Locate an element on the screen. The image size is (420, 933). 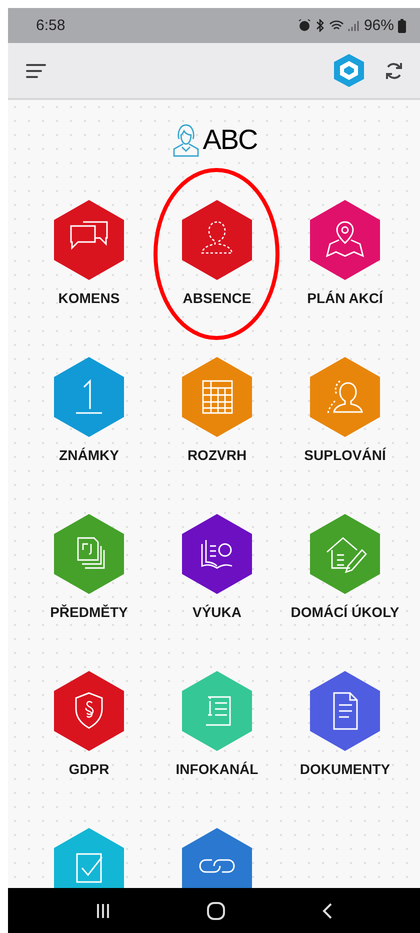
shield-hexagon-icon is located at coordinates (89, 711).